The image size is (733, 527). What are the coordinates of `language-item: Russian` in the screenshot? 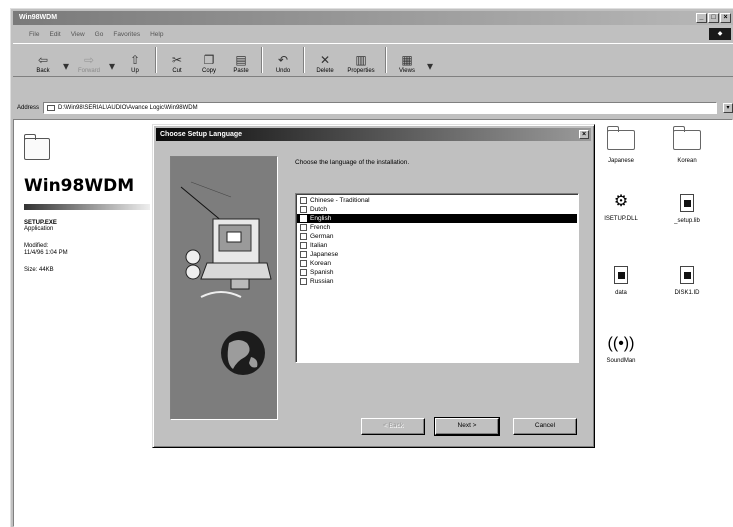 It's located at (437, 281).